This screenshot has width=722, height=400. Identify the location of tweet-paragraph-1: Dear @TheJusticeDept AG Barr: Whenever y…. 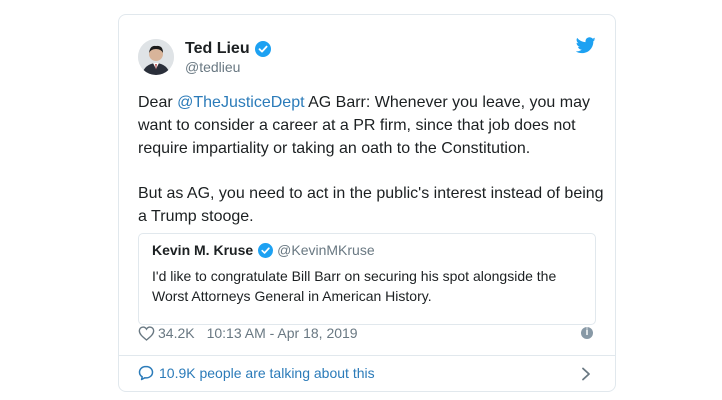
(373, 125).